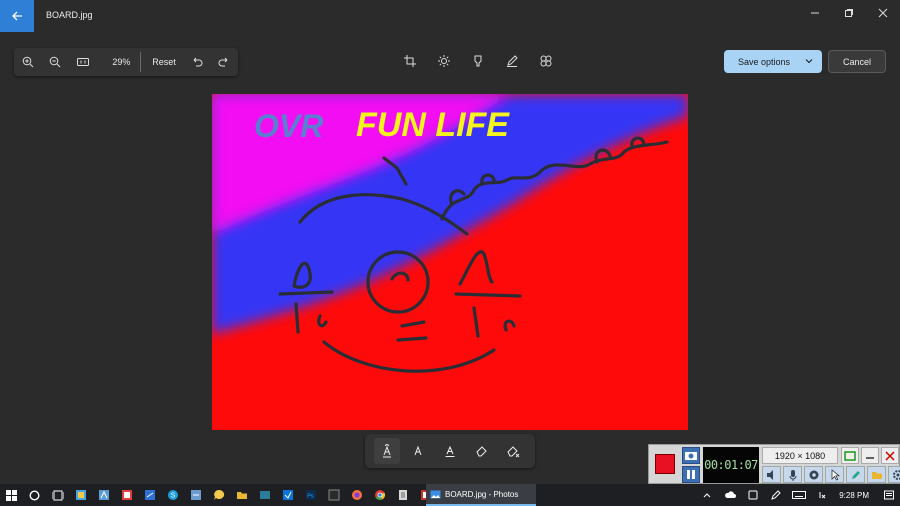 Image resolution: width=900 pixels, height=506 pixels. Describe the element at coordinates (57, 495) in the screenshot. I see `task-view-button` at that location.